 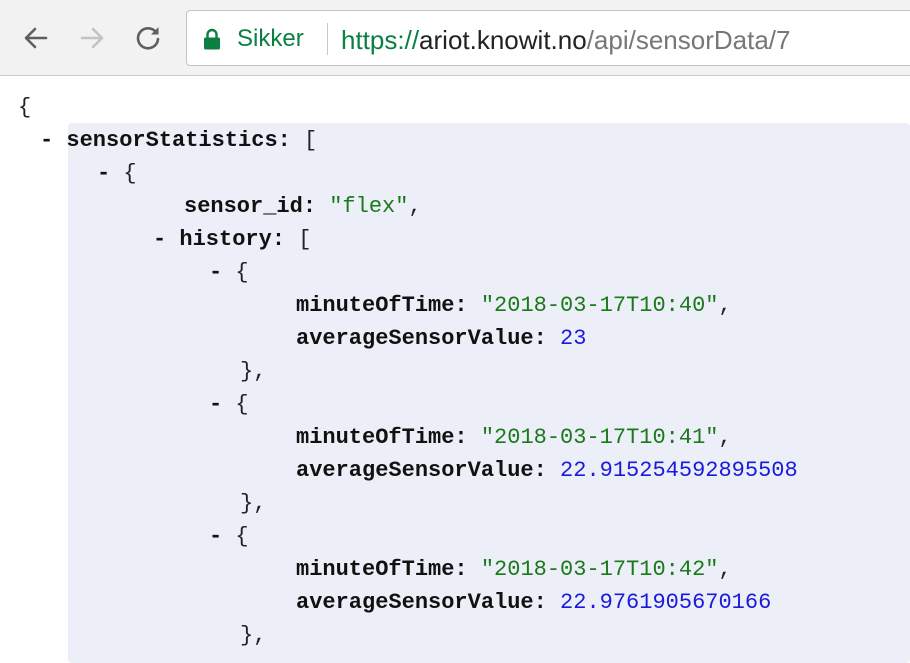 I want to click on url-path: /api/sensorData/7, so click(x=688, y=40).